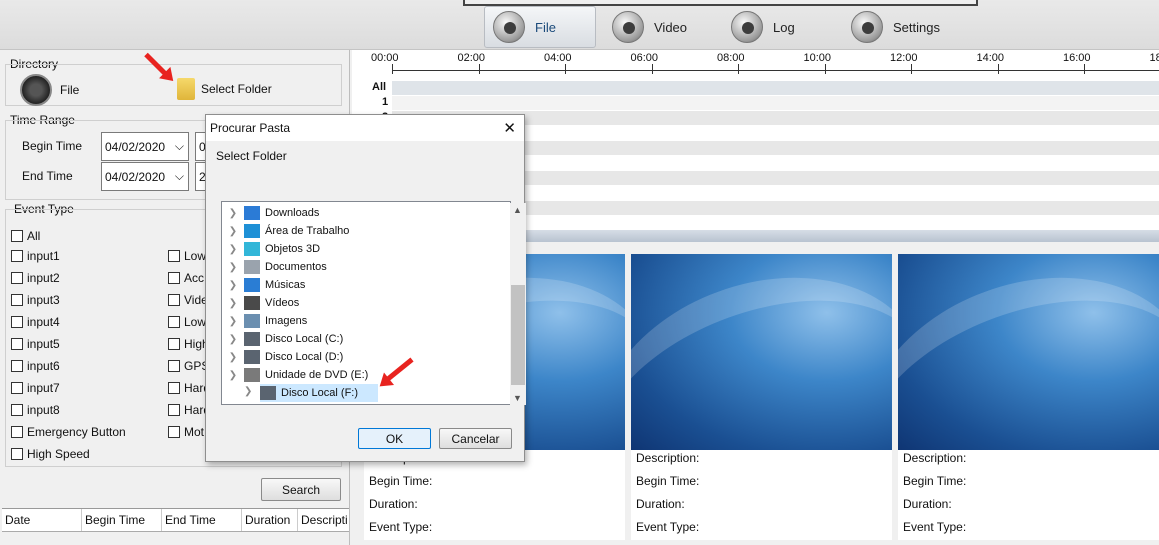 This screenshot has width=1159, height=545. I want to click on select-folder-button: Select Folder, so click(224, 89).